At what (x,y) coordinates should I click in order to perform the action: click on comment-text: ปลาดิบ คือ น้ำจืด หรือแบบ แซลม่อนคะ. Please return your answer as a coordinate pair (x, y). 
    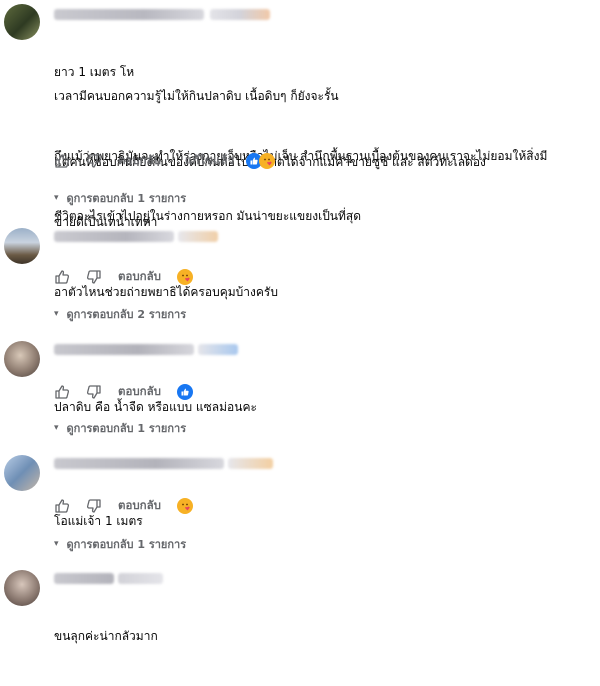
    Looking at the image, I should click on (155, 407).